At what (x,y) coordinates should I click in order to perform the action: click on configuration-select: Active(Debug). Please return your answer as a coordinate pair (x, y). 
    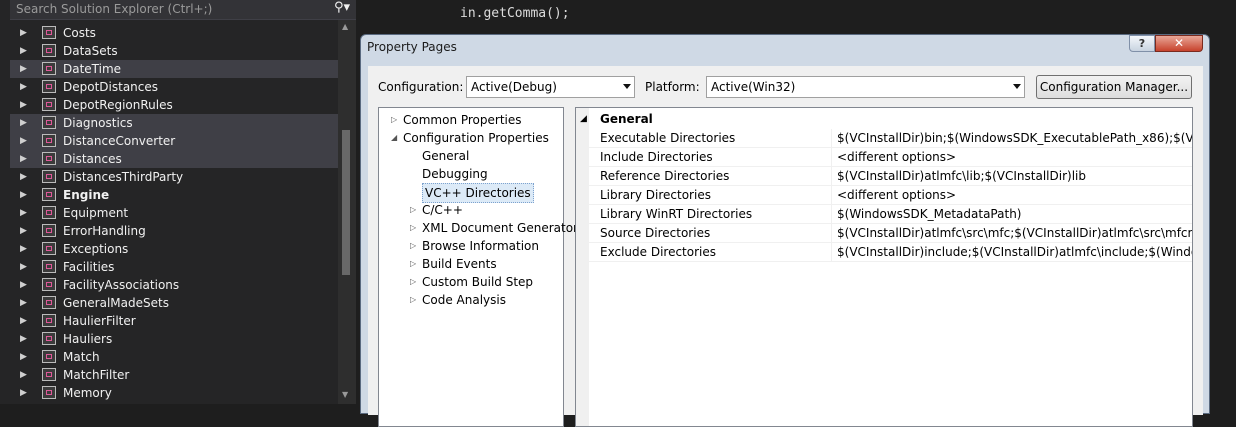
    Looking at the image, I should click on (550, 87).